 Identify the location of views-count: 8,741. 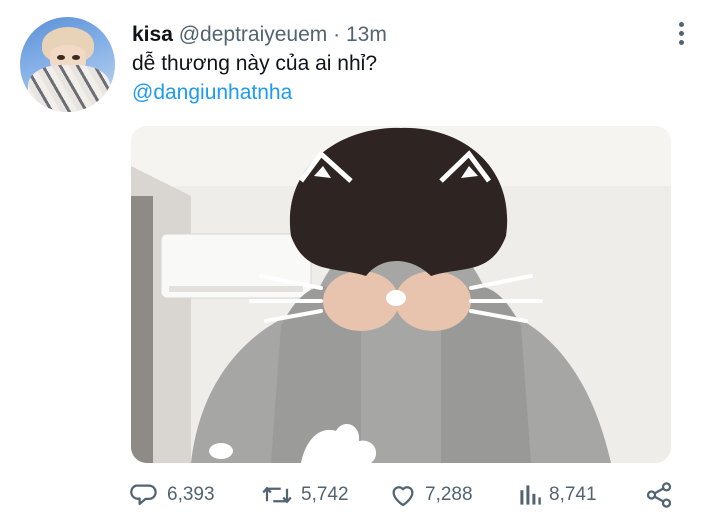
(573, 494).